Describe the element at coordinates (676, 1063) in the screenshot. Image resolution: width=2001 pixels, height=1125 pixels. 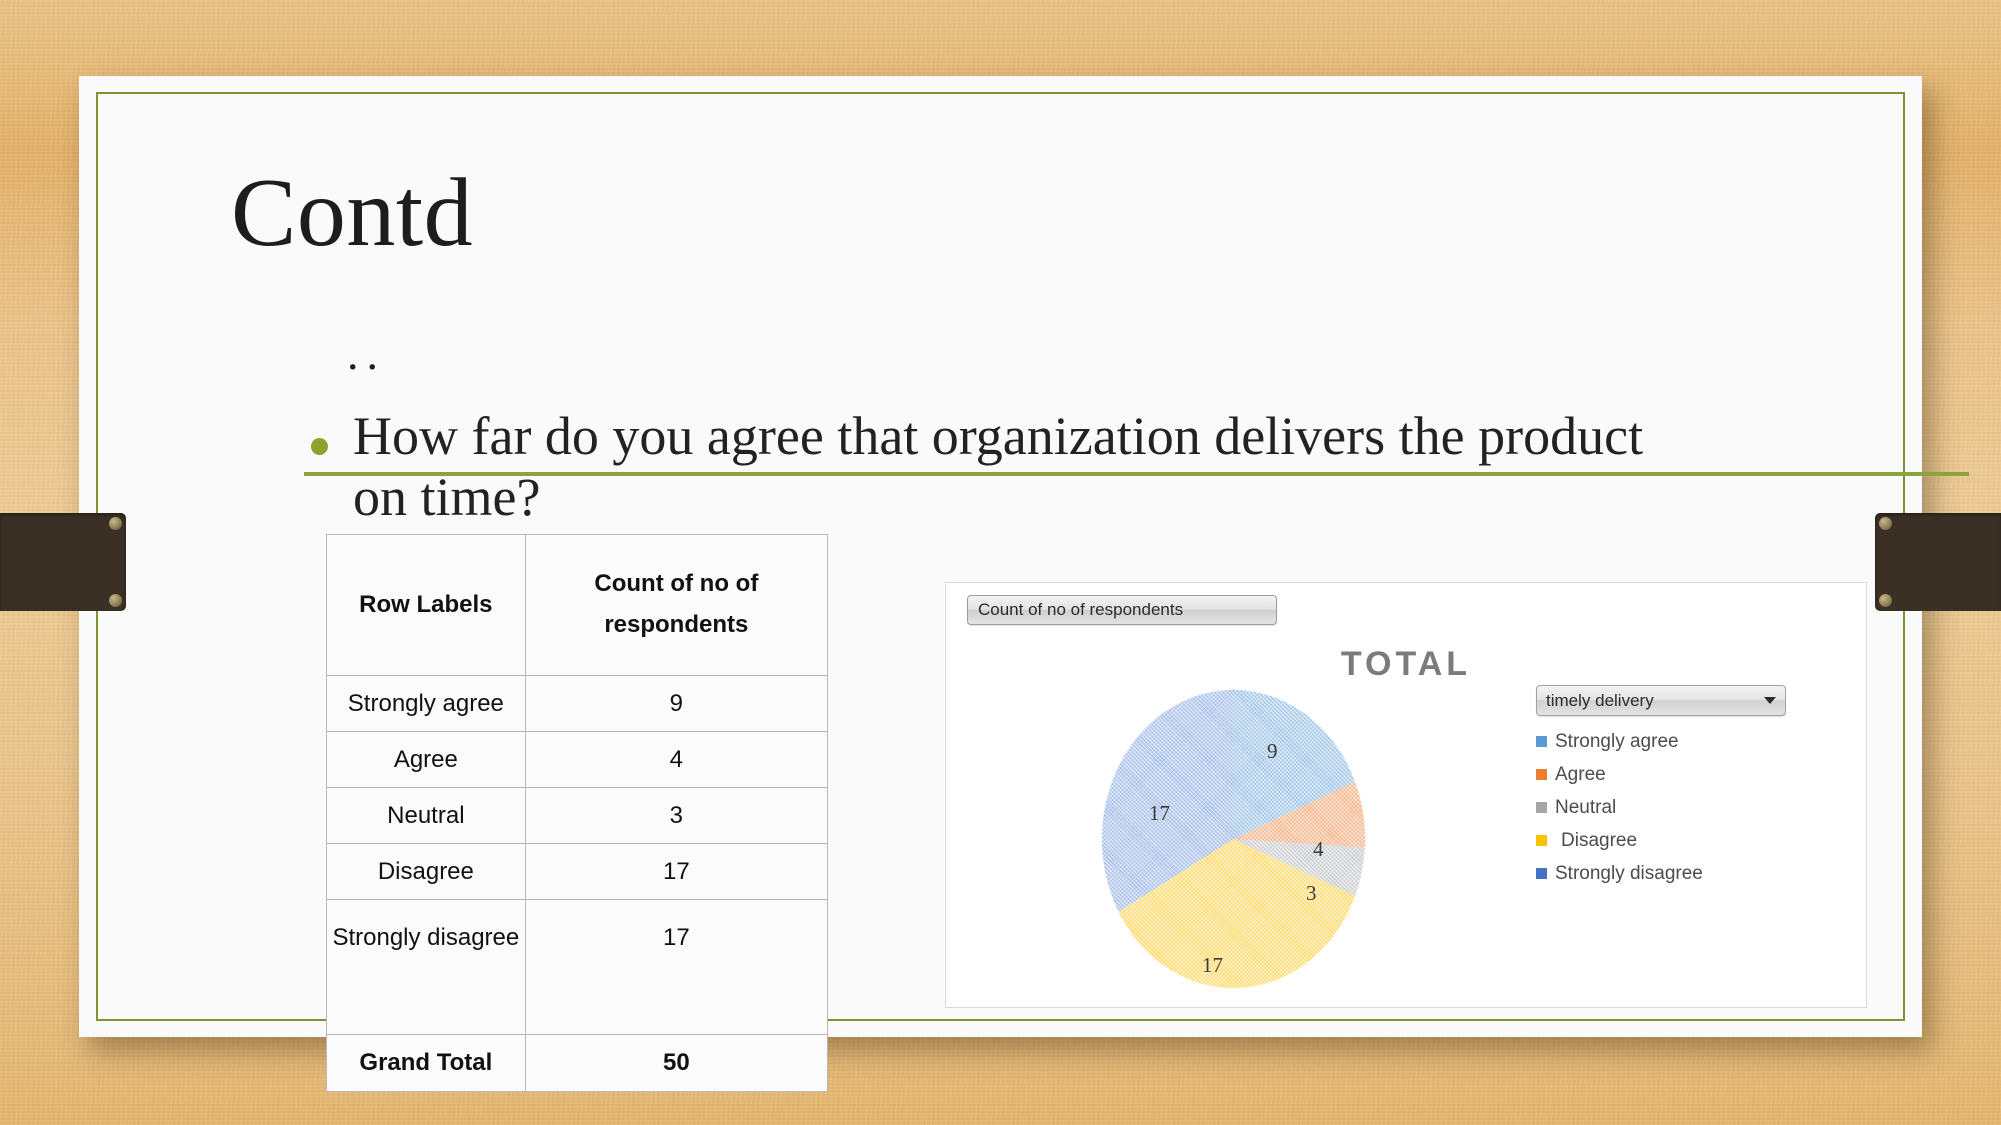
I see `total-value: 50` at that location.